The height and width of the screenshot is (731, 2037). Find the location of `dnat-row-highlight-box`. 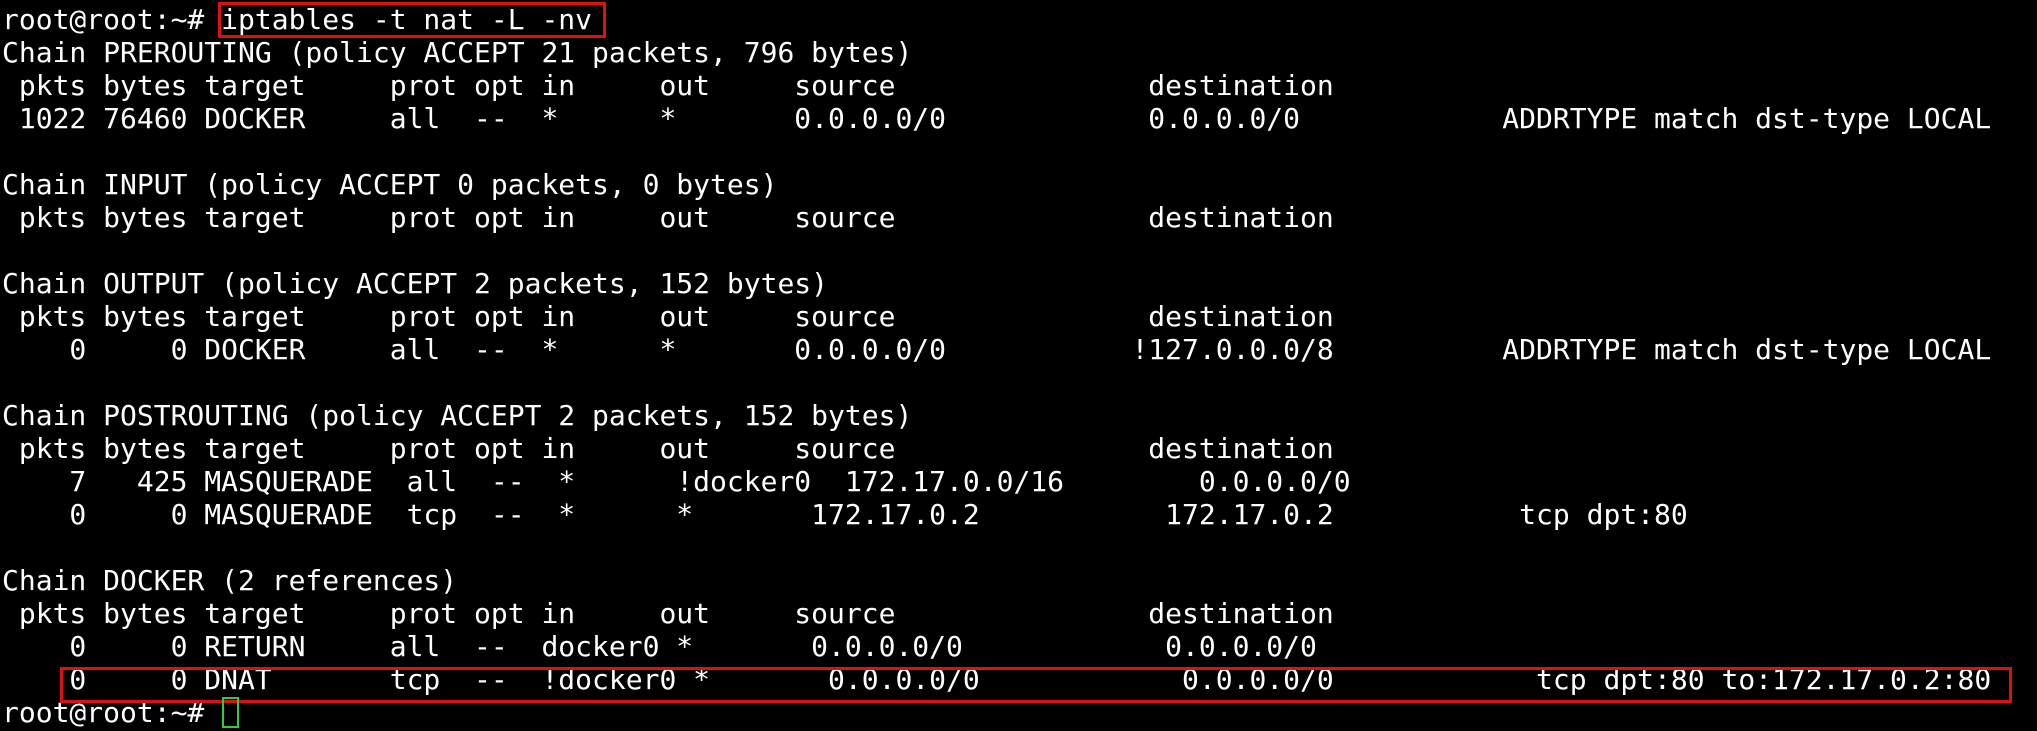

dnat-row-highlight-box is located at coordinates (1036, 685).